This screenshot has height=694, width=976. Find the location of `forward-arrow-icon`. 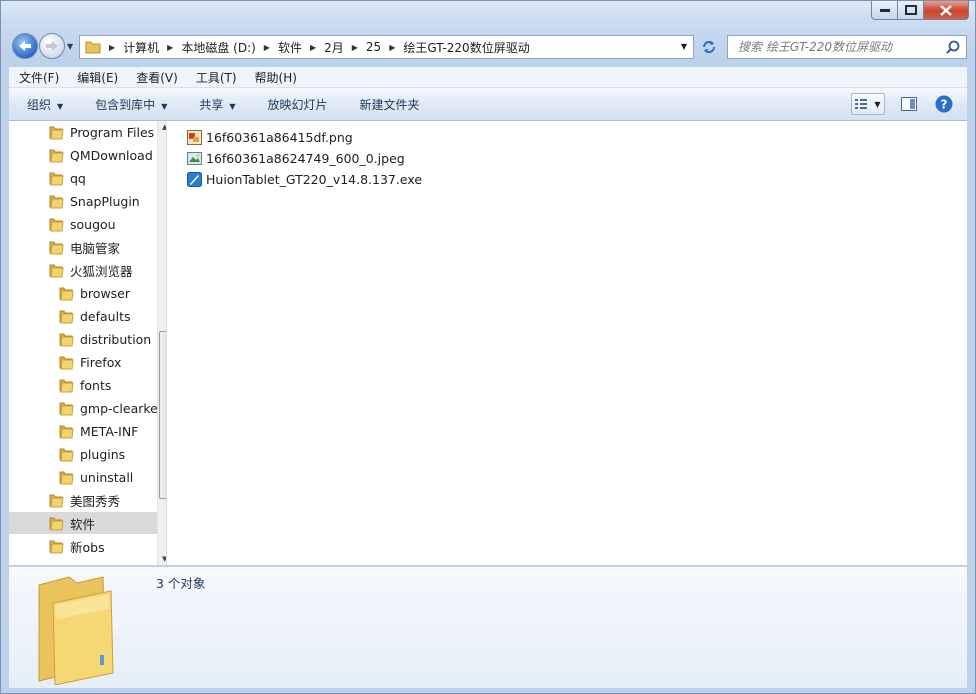

forward-arrow-icon is located at coordinates (52, 46).